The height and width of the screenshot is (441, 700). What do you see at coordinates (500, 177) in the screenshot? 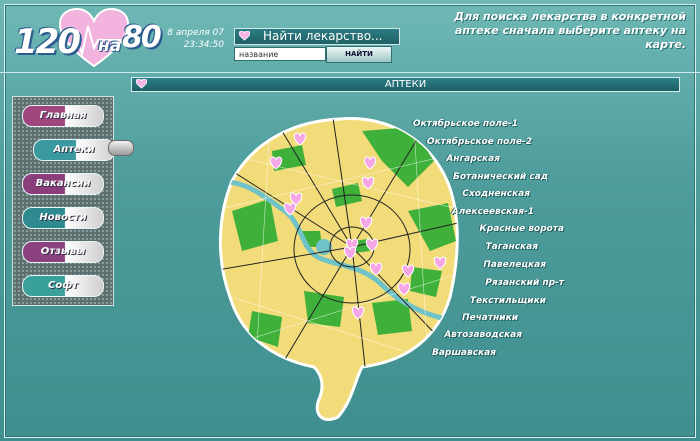
I see `pharmacy-link-4: Ботанический сад` at bounding box center [500, 177].